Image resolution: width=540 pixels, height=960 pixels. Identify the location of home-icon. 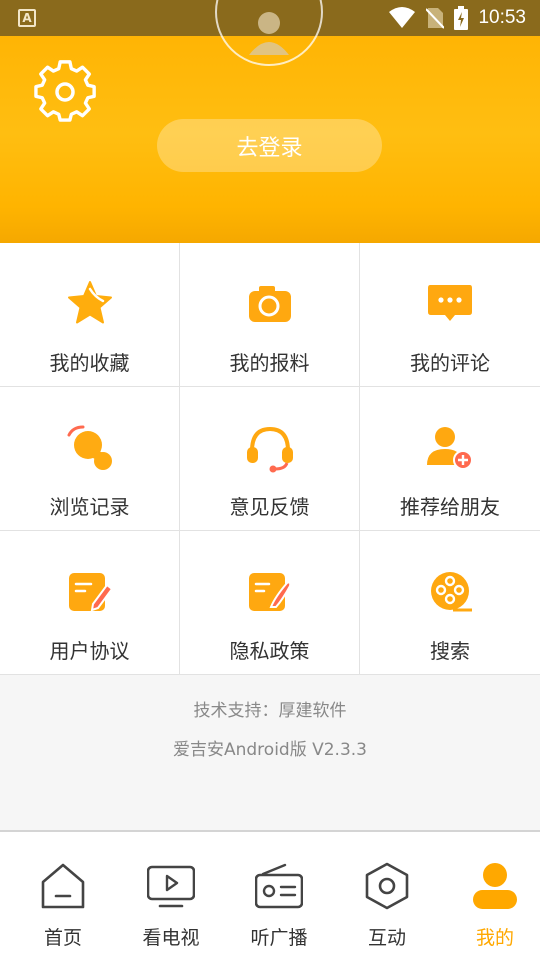
(63, 886).